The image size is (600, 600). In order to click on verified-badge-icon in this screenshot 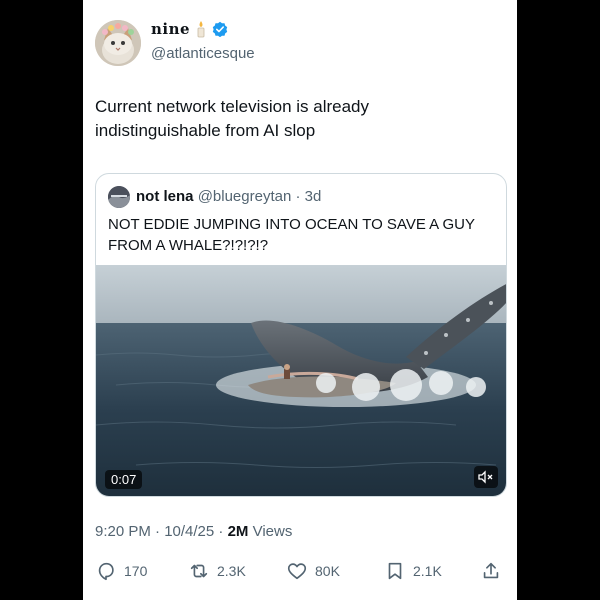, I will do `click(220, 29)`.